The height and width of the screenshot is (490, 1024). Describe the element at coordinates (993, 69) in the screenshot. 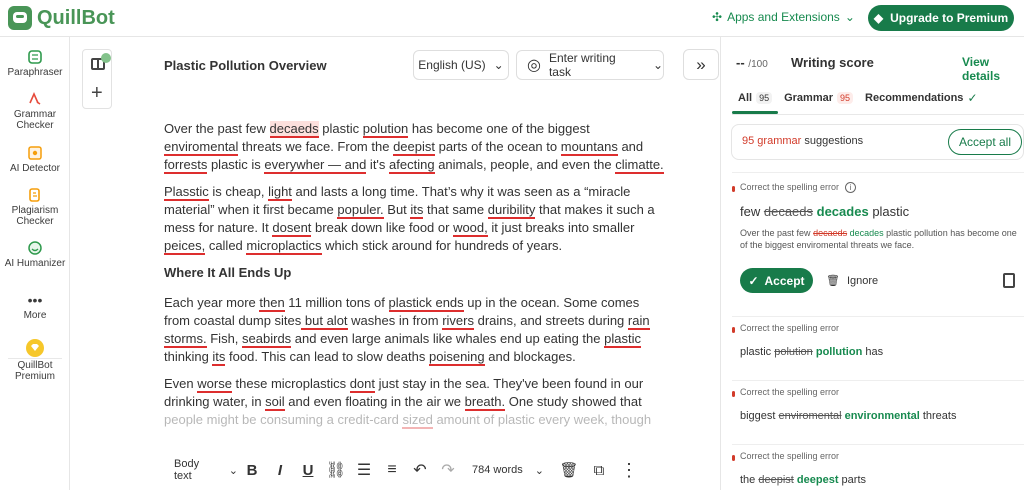

I see `view-details-link: View details` at that location.